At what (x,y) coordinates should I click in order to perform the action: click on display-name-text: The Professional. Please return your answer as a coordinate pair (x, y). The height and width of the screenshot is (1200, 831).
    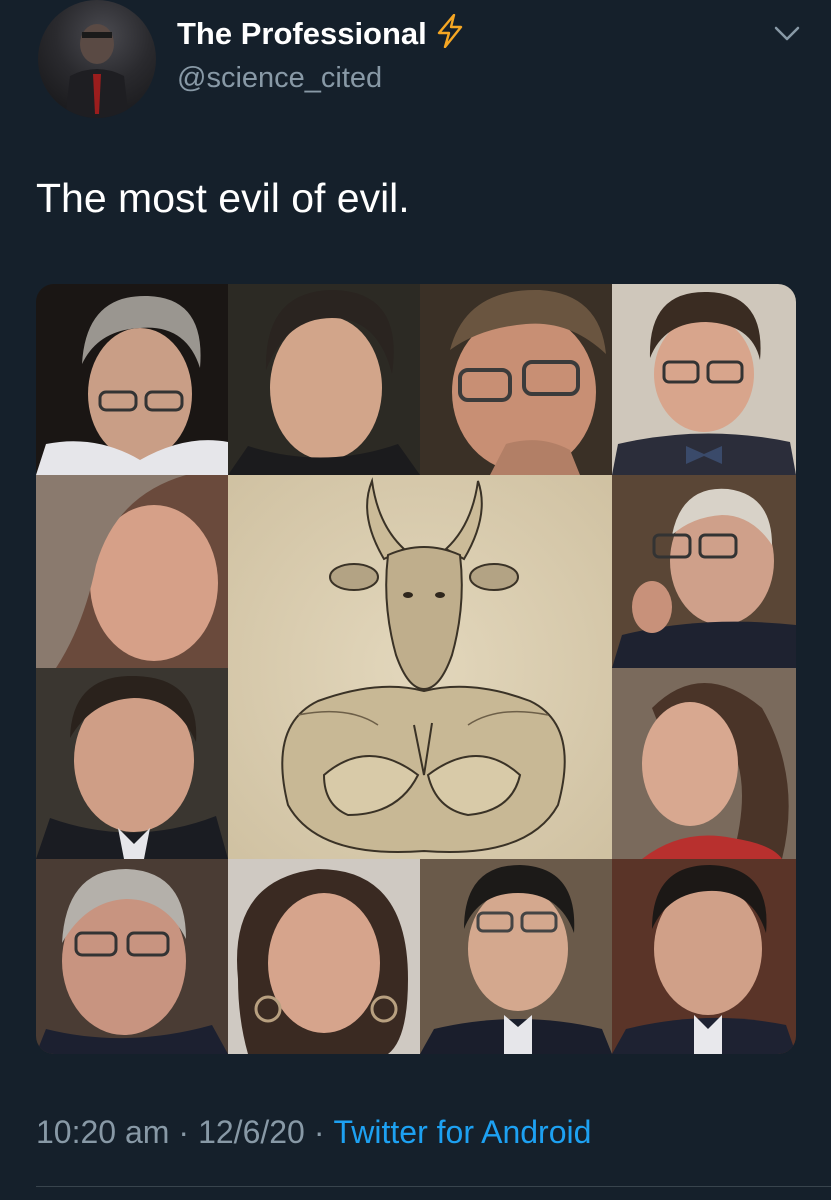
    Looking at the image, I should click on (302, 33).